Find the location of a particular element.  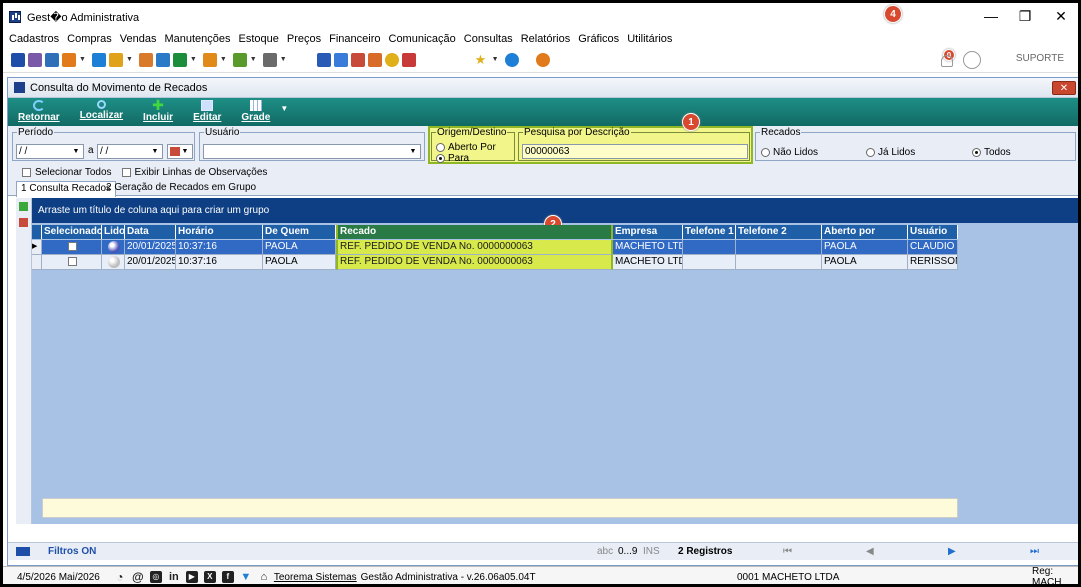

prev-record-button: ◀ is located at coordinates (870, 552).